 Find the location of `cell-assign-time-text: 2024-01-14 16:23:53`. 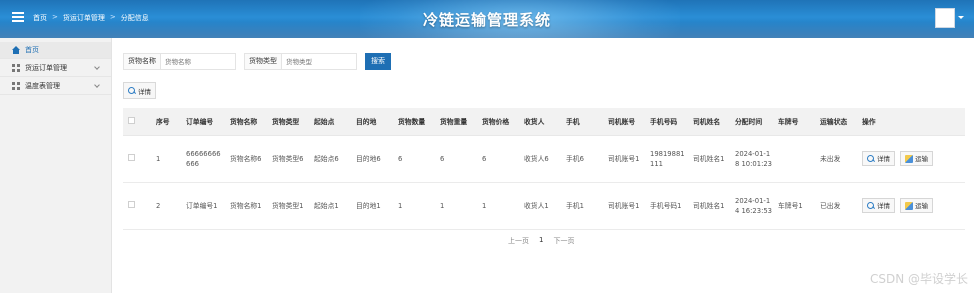

cell-assign-time-text: 2024-01-14 16:23:53 is located at coordinates (754, 205).